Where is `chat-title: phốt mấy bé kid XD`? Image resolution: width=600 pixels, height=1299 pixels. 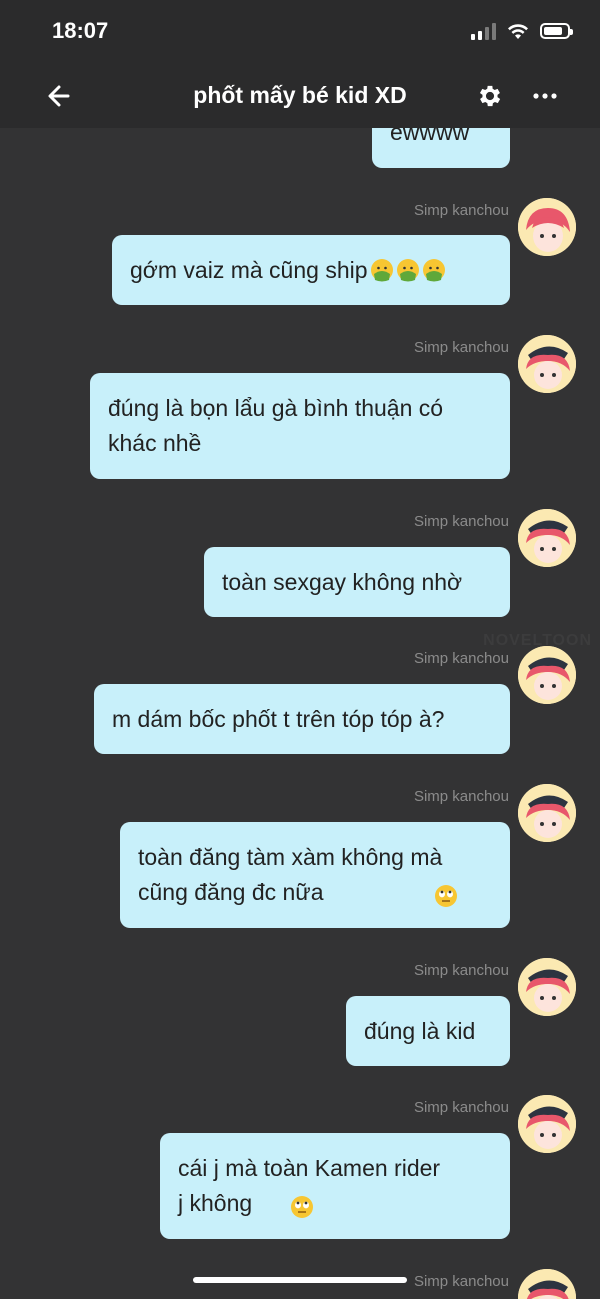 chat-title: phốt mấy bé kid XD is located at coordinates (300, 95).